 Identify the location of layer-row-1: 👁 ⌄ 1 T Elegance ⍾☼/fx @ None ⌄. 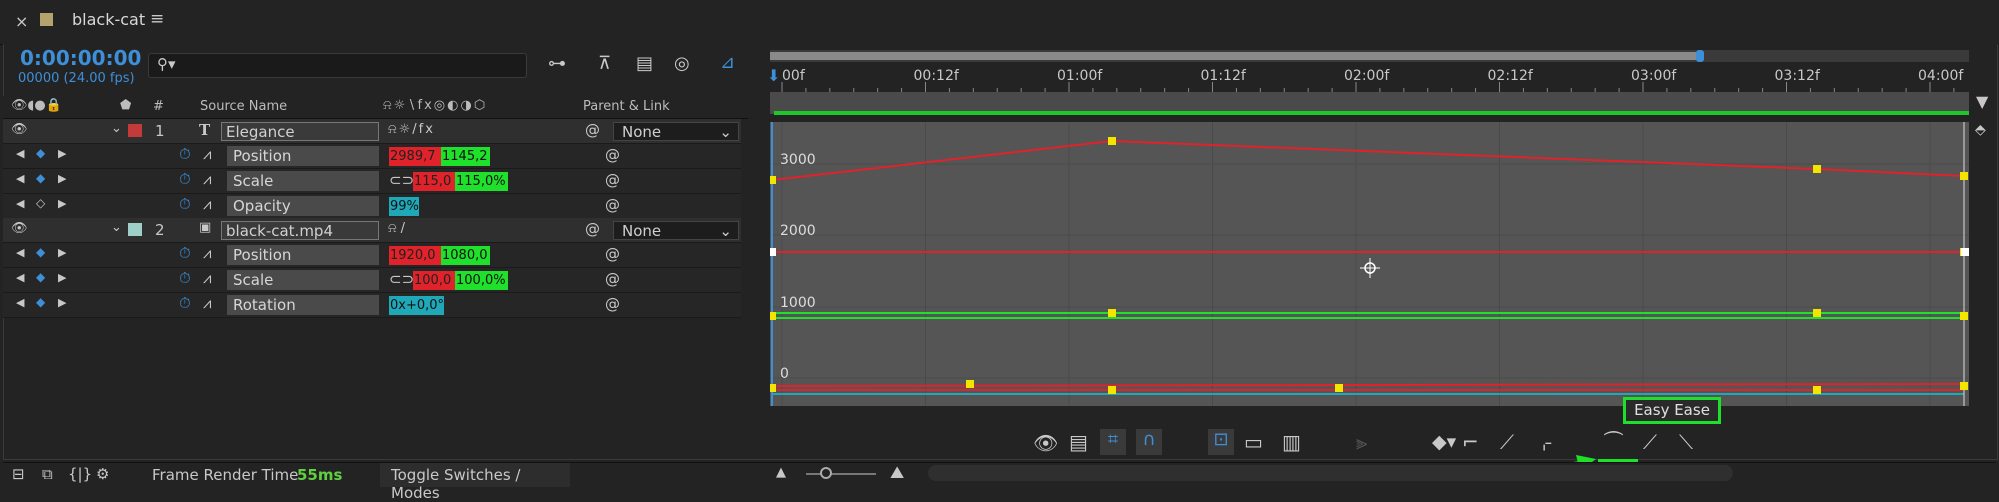
(372, 131).